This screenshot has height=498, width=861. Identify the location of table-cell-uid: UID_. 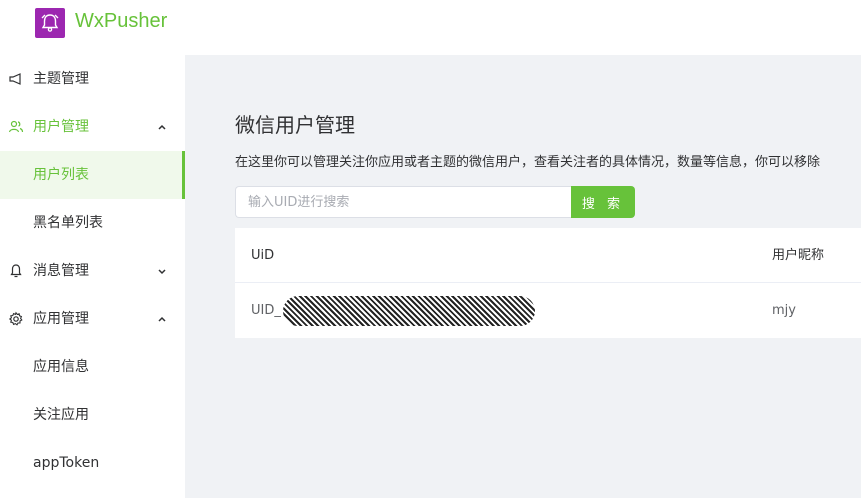
(266, 310).